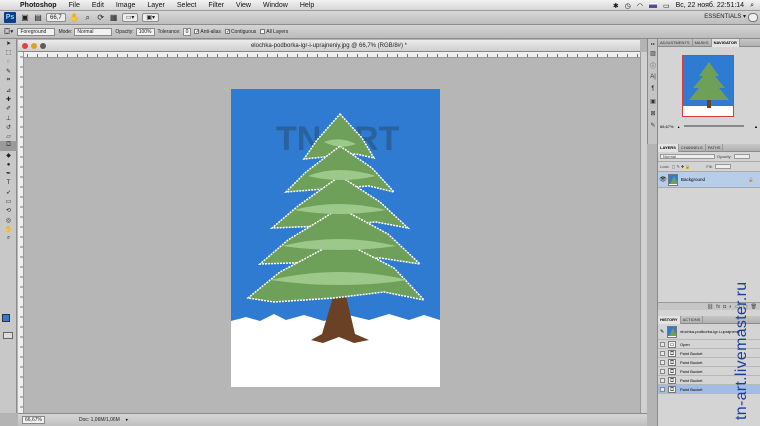 The image size is (760, 426). Describe the element at coordinates (93, 31) in the screenshot. I see `mode-select: Normal` at that location.